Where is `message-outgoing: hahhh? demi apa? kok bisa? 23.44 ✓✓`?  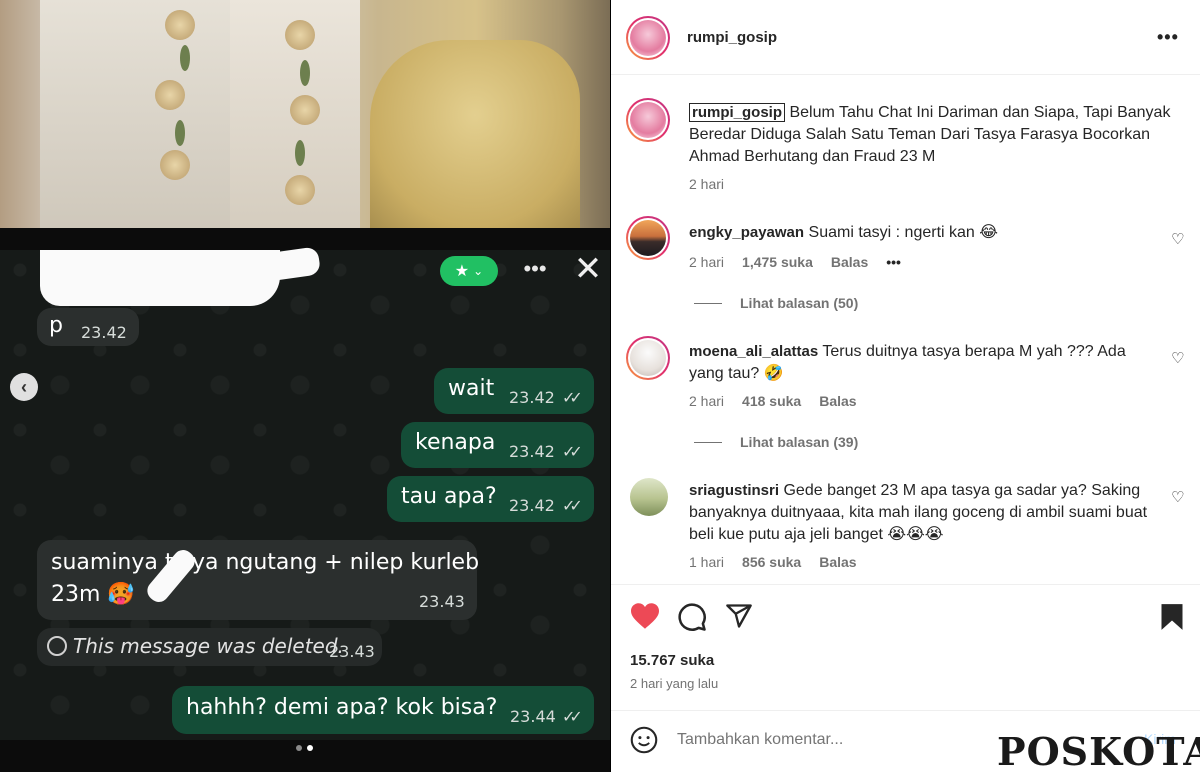 message-outgoing: hahhh? demi apa? kok bisa? 23.44 ✓✓ is located at coordinates (383, 710).